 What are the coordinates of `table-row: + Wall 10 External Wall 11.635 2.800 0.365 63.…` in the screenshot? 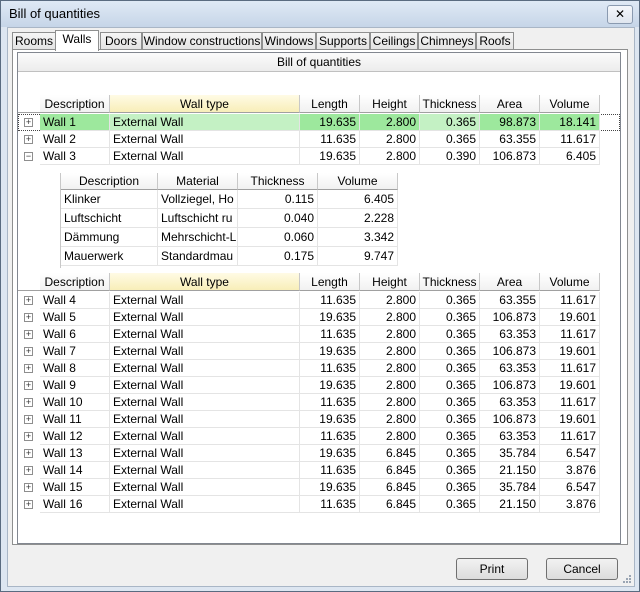 It's located at (319, 402).